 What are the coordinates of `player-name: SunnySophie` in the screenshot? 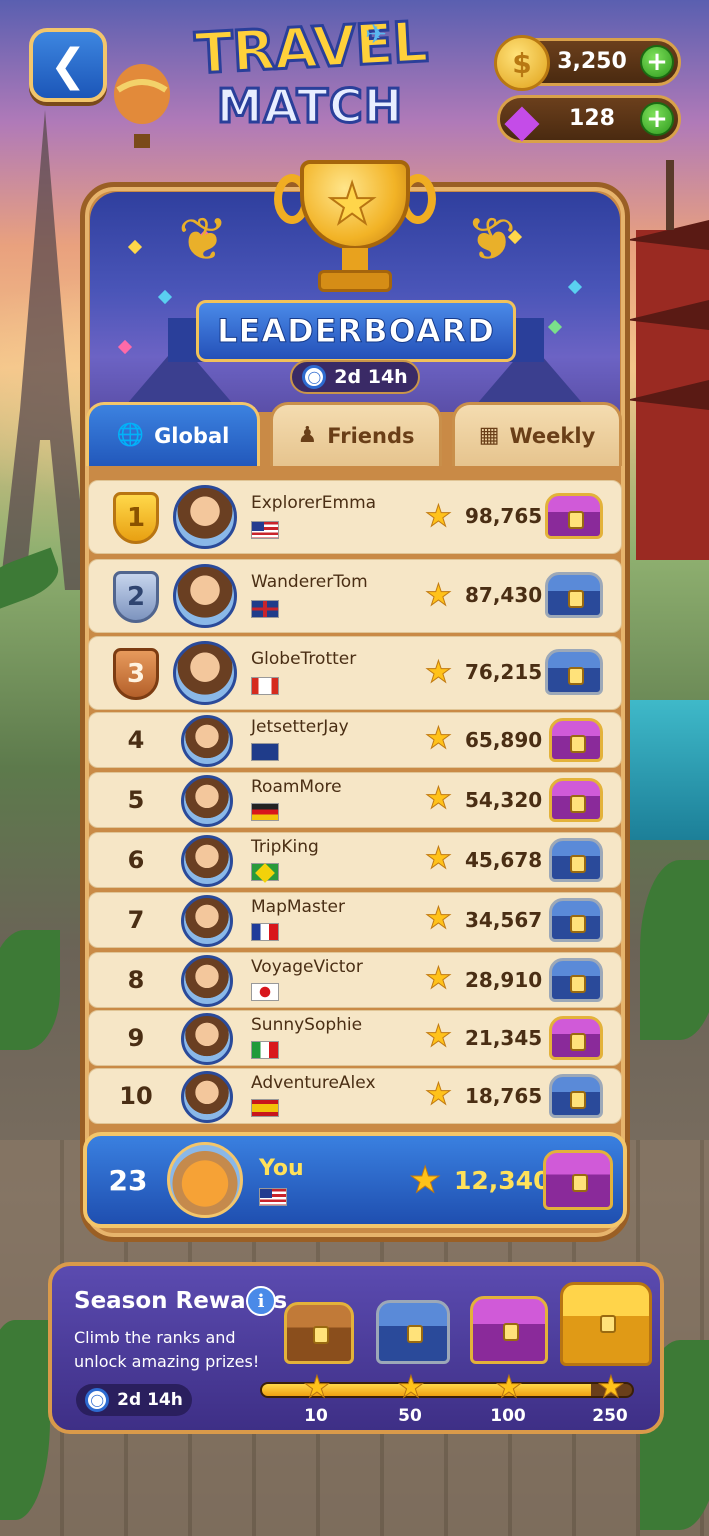 It's located at (307, 1025).